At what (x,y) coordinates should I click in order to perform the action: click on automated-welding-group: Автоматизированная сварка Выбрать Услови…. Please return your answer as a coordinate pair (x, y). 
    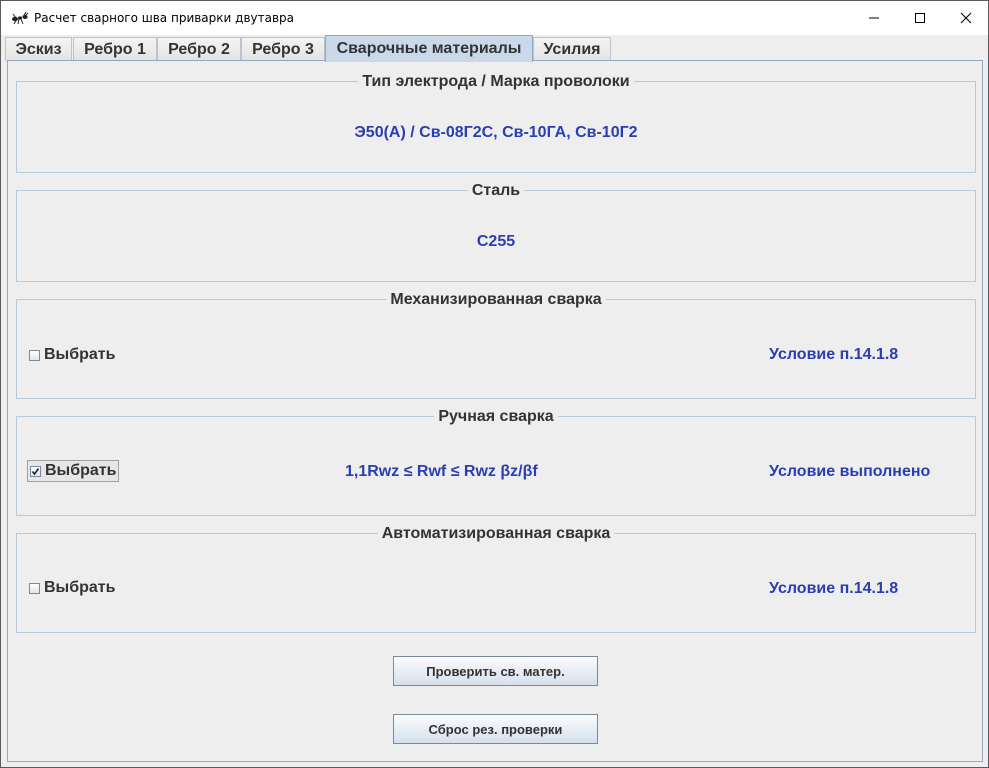
    Looking at the image, I should click on (496, 579).